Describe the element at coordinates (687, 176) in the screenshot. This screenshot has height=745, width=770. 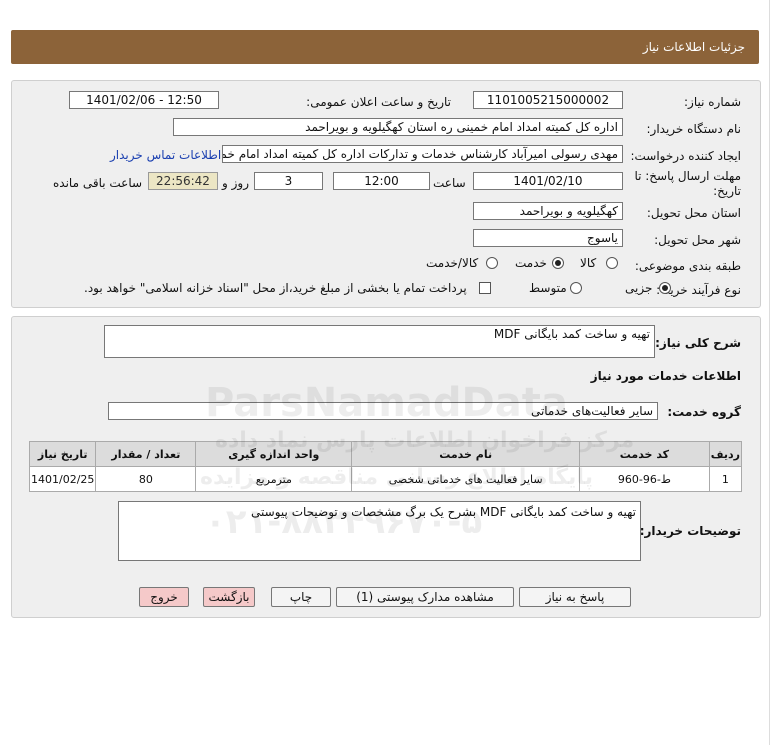
I see `deadline-label-1: مهلت ارسال پاسخ: تا` at that location.